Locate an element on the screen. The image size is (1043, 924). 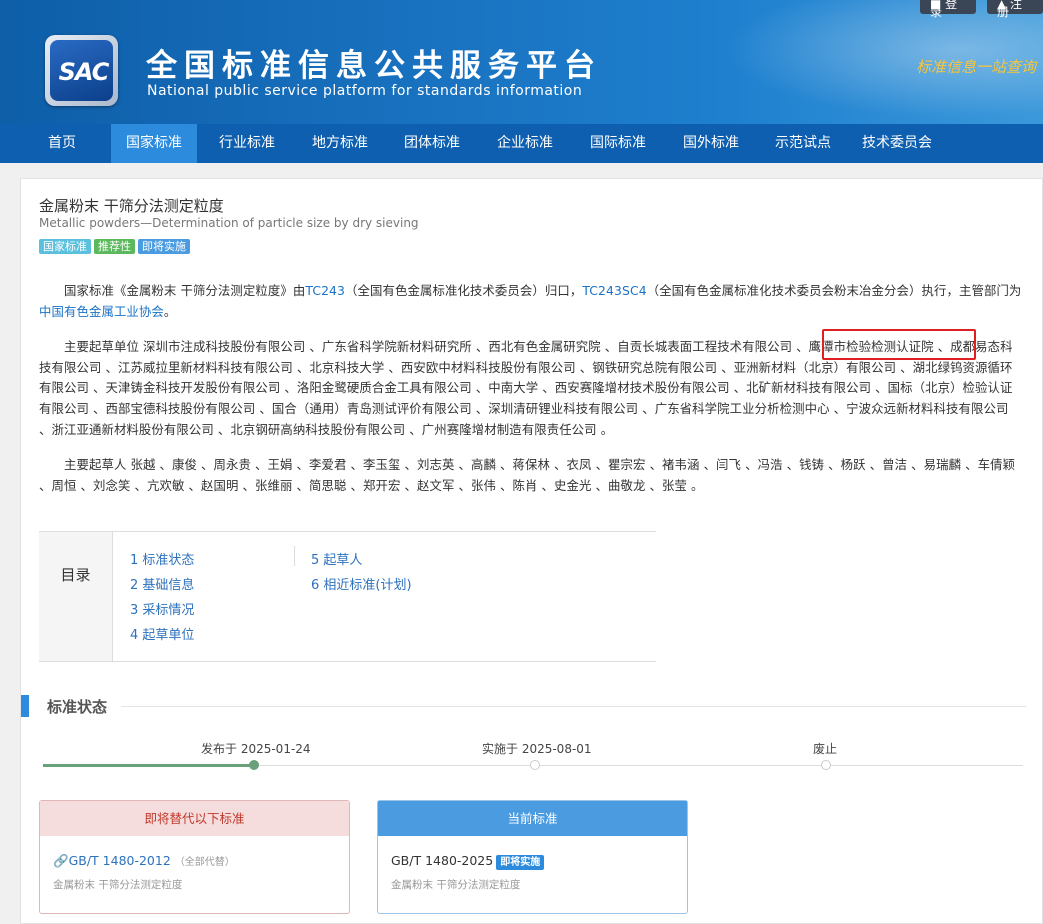
standard-title-cn: 金属粉末 干筛分法测定粒度 is located at coordinates (131, 206).